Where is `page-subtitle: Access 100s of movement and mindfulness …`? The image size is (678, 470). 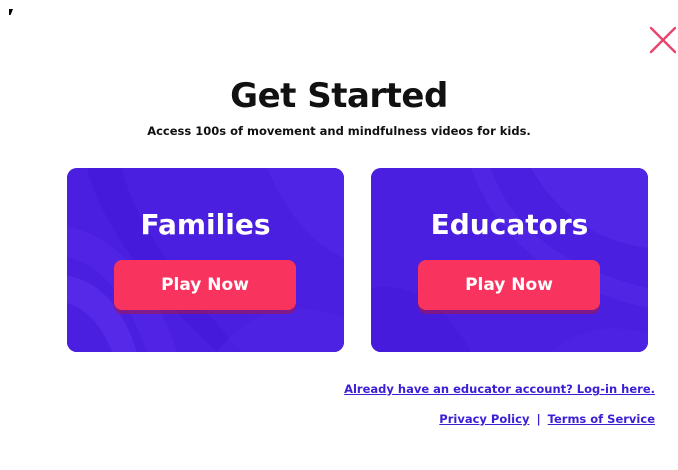
page-subtitle: Access 100s of movement and mindfulness … is located at coordinates (339, 131).